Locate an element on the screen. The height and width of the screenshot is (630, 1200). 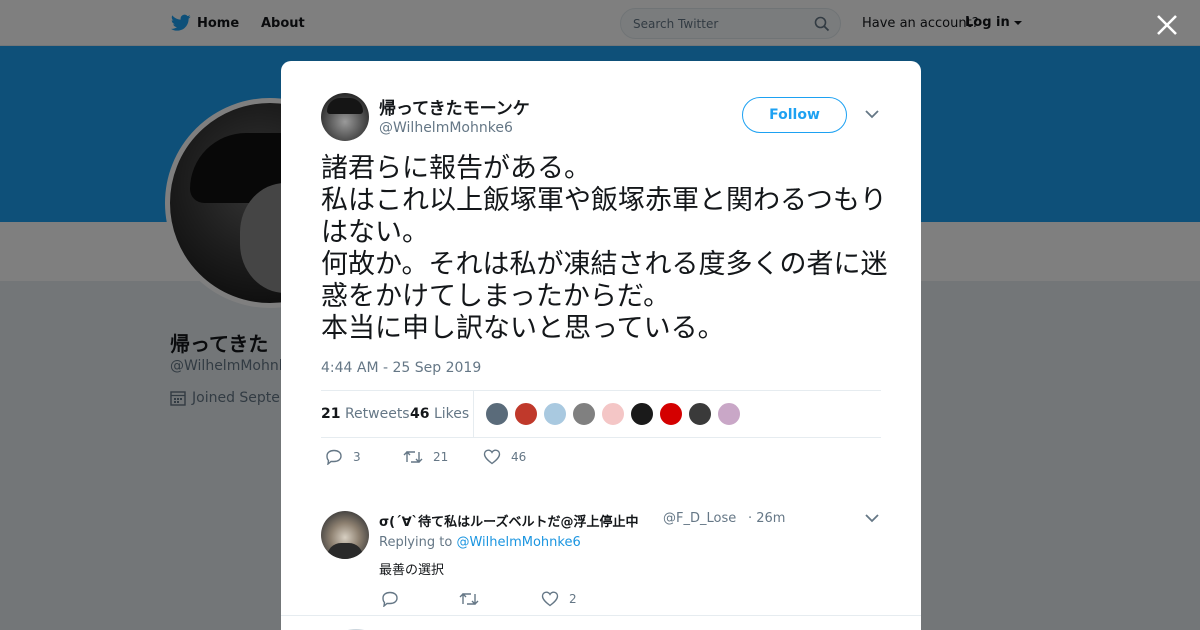
like-count: 46 is located at coordinates (519, 457).